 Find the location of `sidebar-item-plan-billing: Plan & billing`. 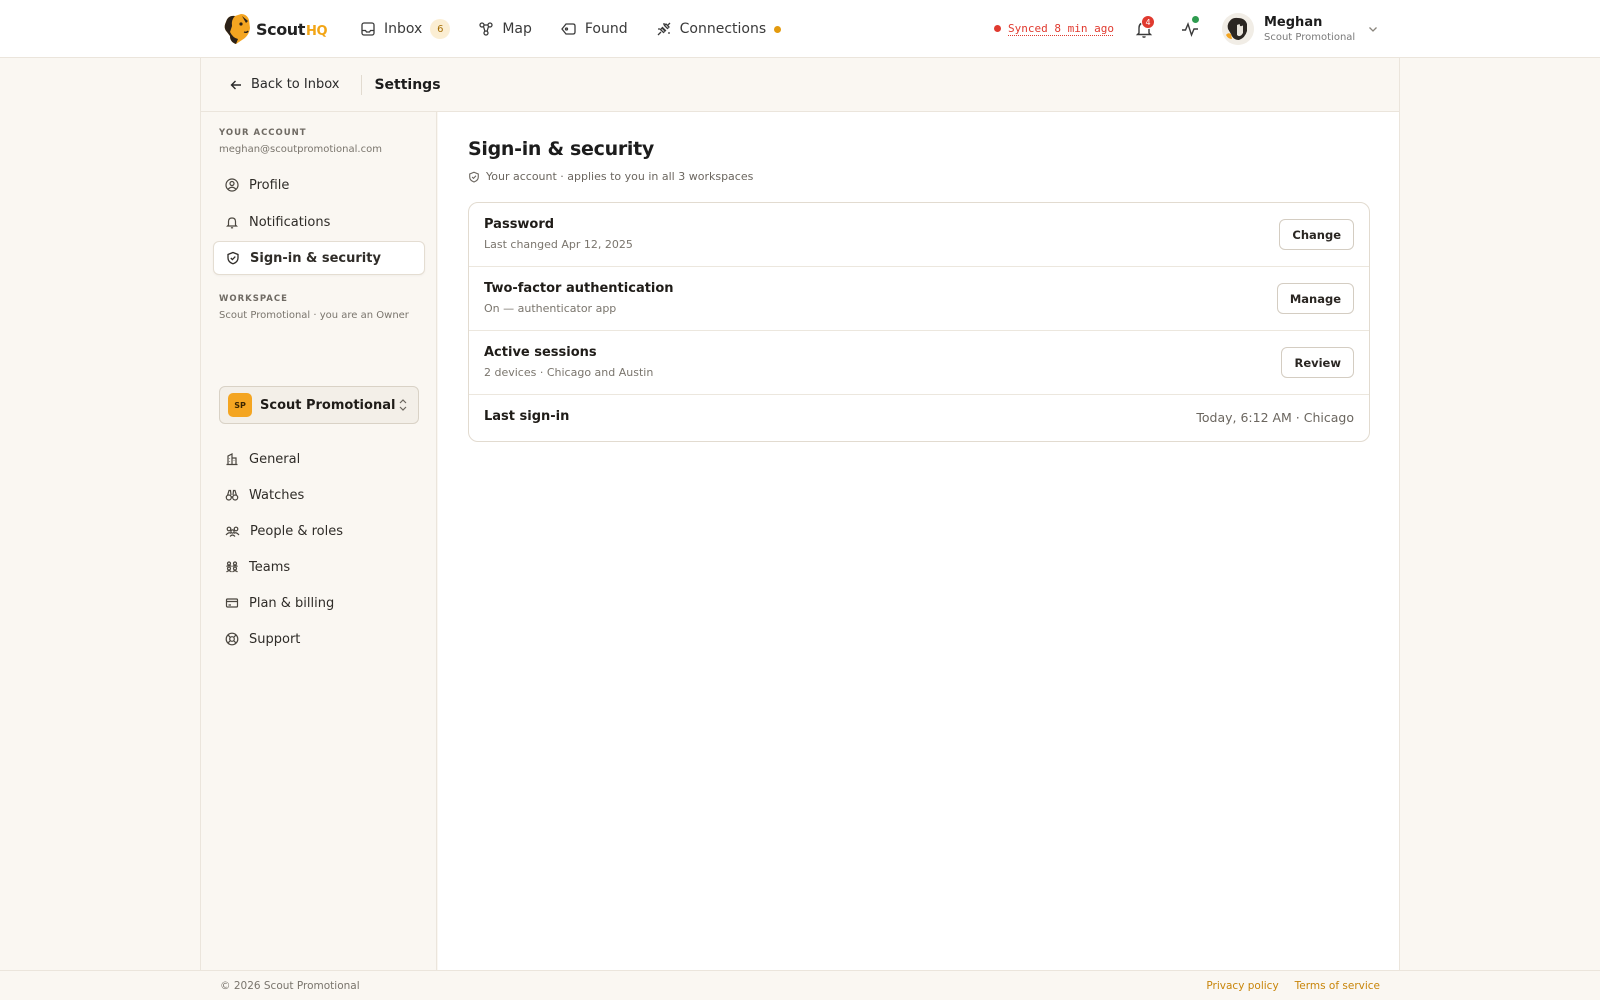

sidebar-item-plan-billing: Plan & billing is located at coordinates (319, 603).